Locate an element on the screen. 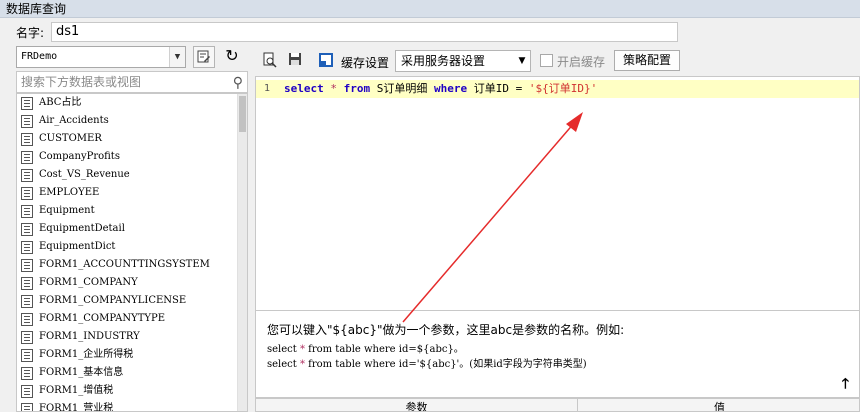 This screenshot has width=860, height=412. hint-ex1-post: from table where id=${abc}。 is located at coordinates (384, 349).